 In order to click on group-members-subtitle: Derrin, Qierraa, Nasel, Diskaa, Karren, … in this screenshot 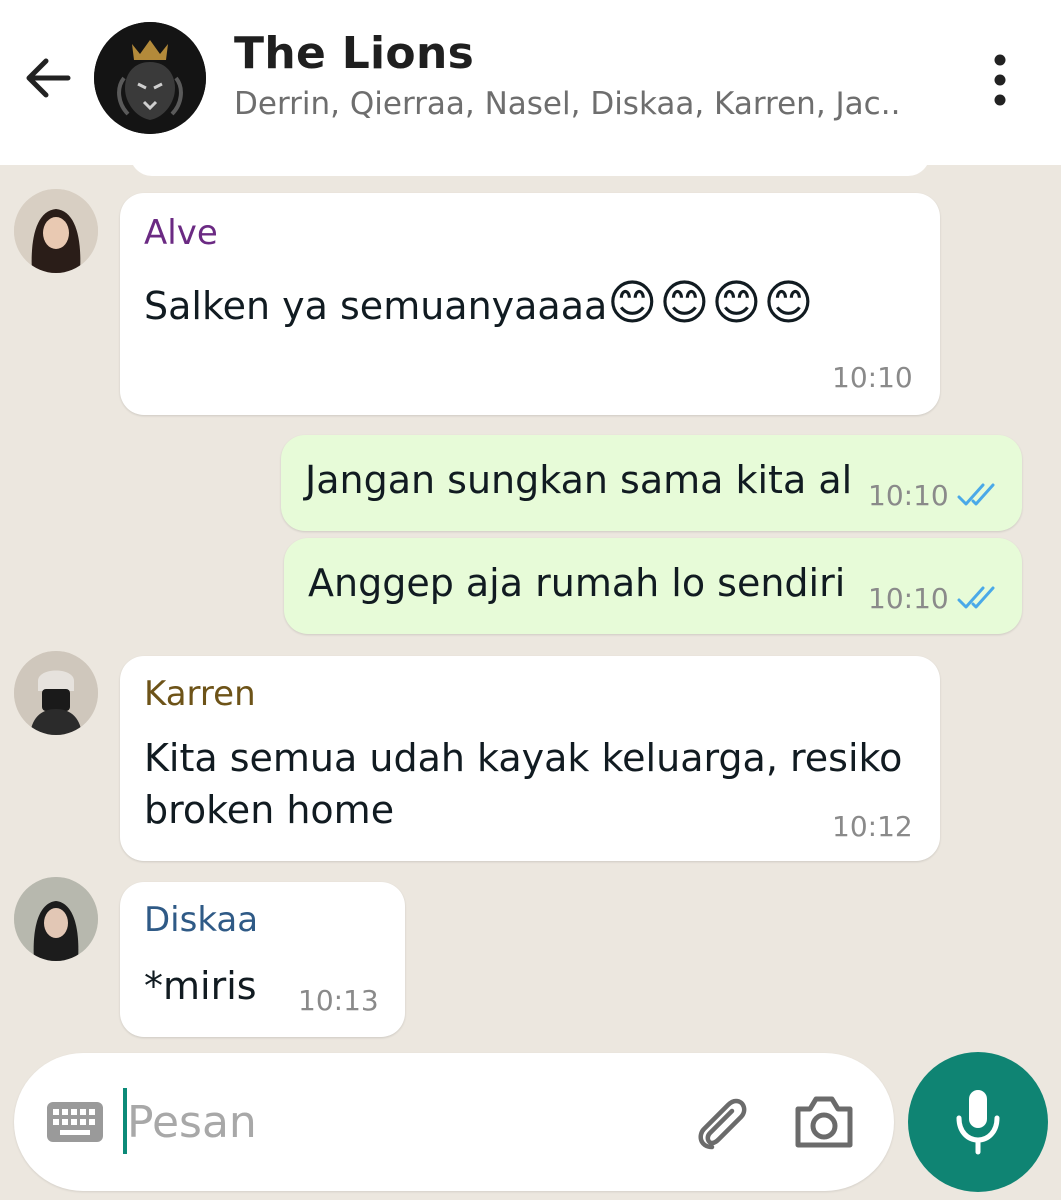, I will do `click(567, 104)`.